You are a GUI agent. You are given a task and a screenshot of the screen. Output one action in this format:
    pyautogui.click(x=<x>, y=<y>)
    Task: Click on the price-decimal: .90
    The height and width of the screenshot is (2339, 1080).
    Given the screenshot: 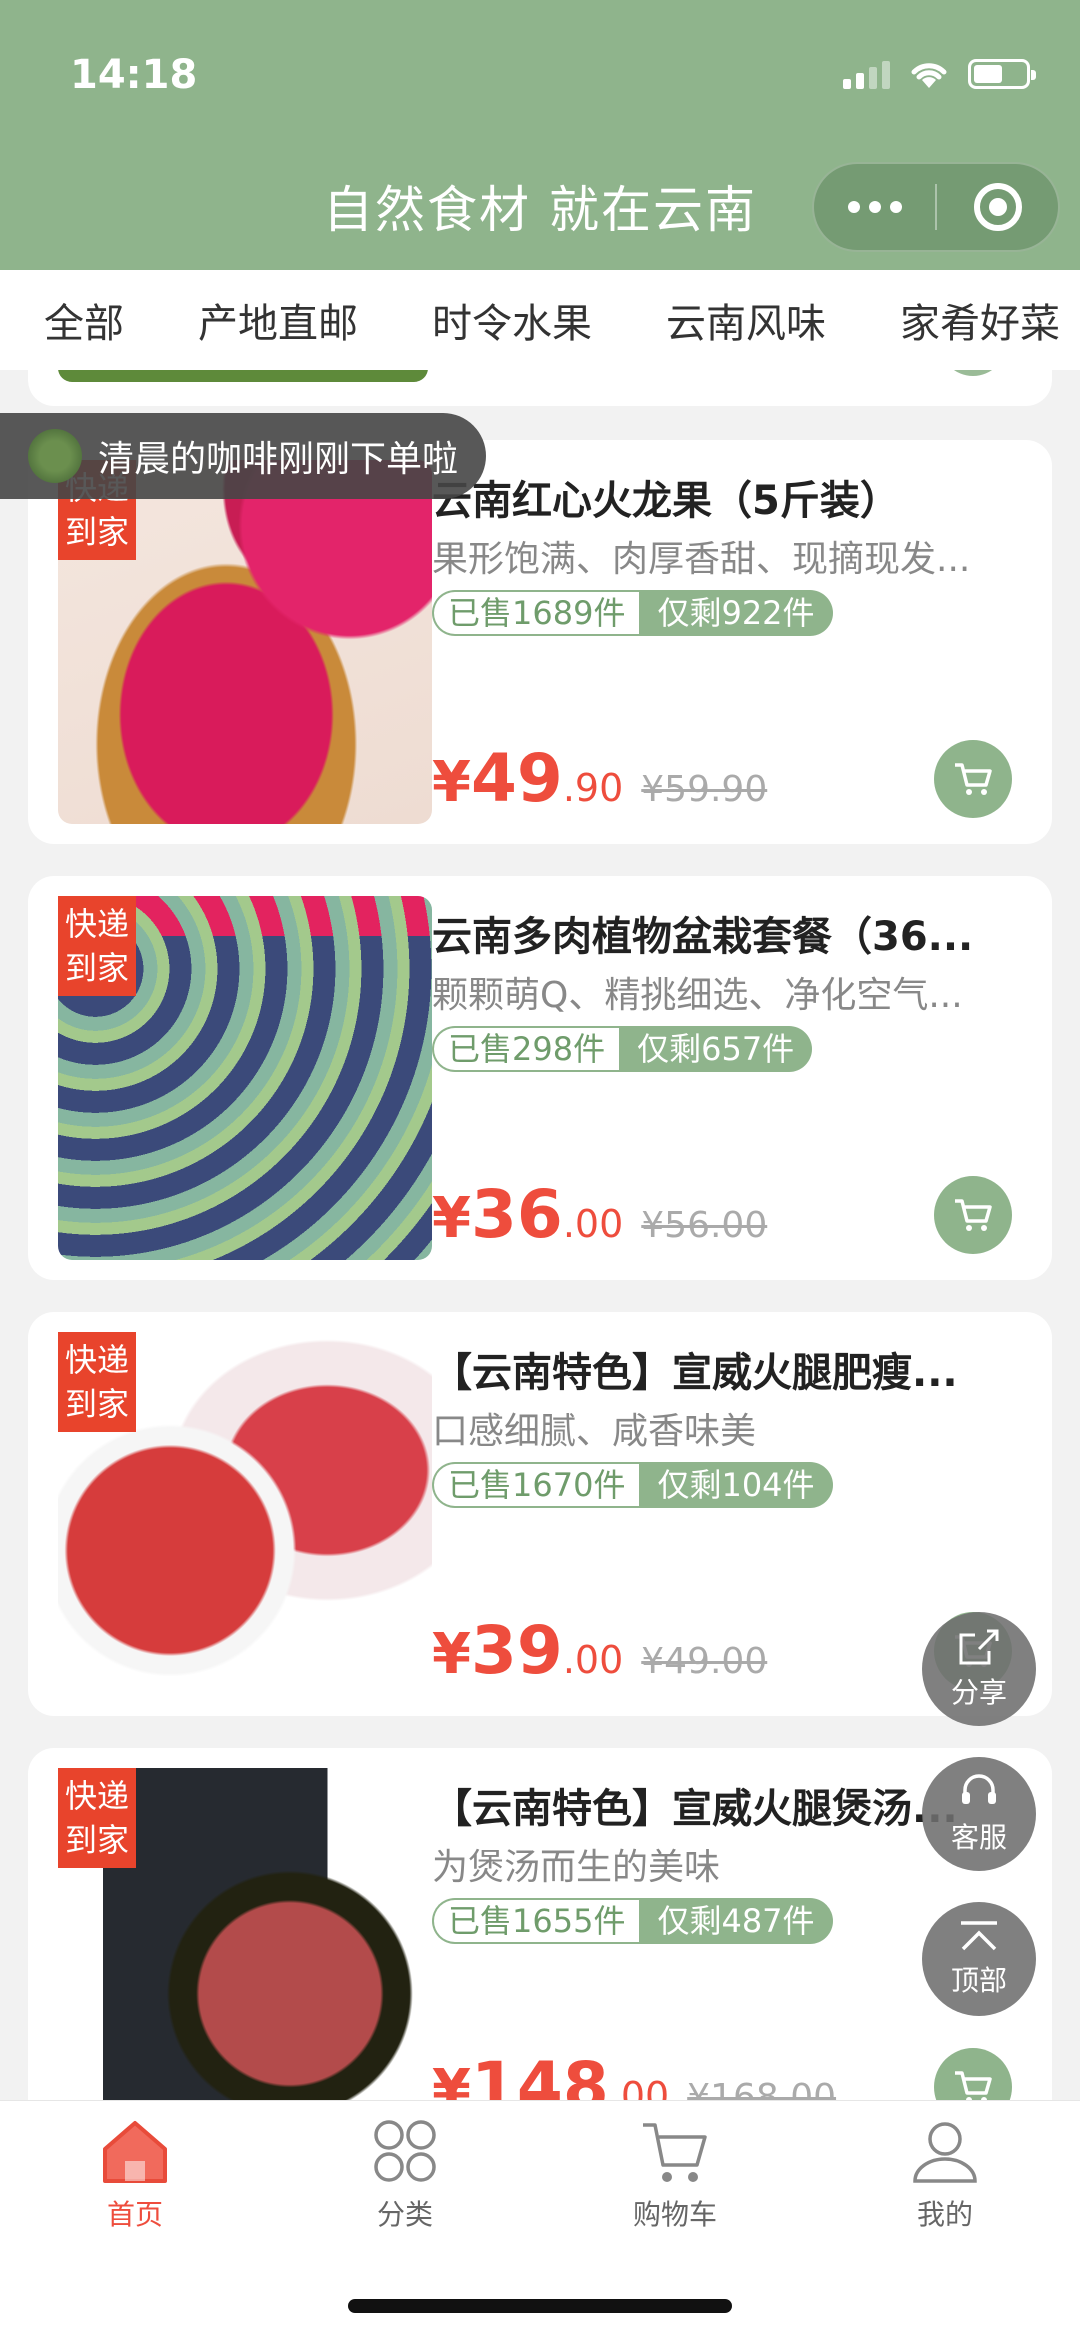 What is the action you would take?
    pyautogui.click(x=593, y=788)
    